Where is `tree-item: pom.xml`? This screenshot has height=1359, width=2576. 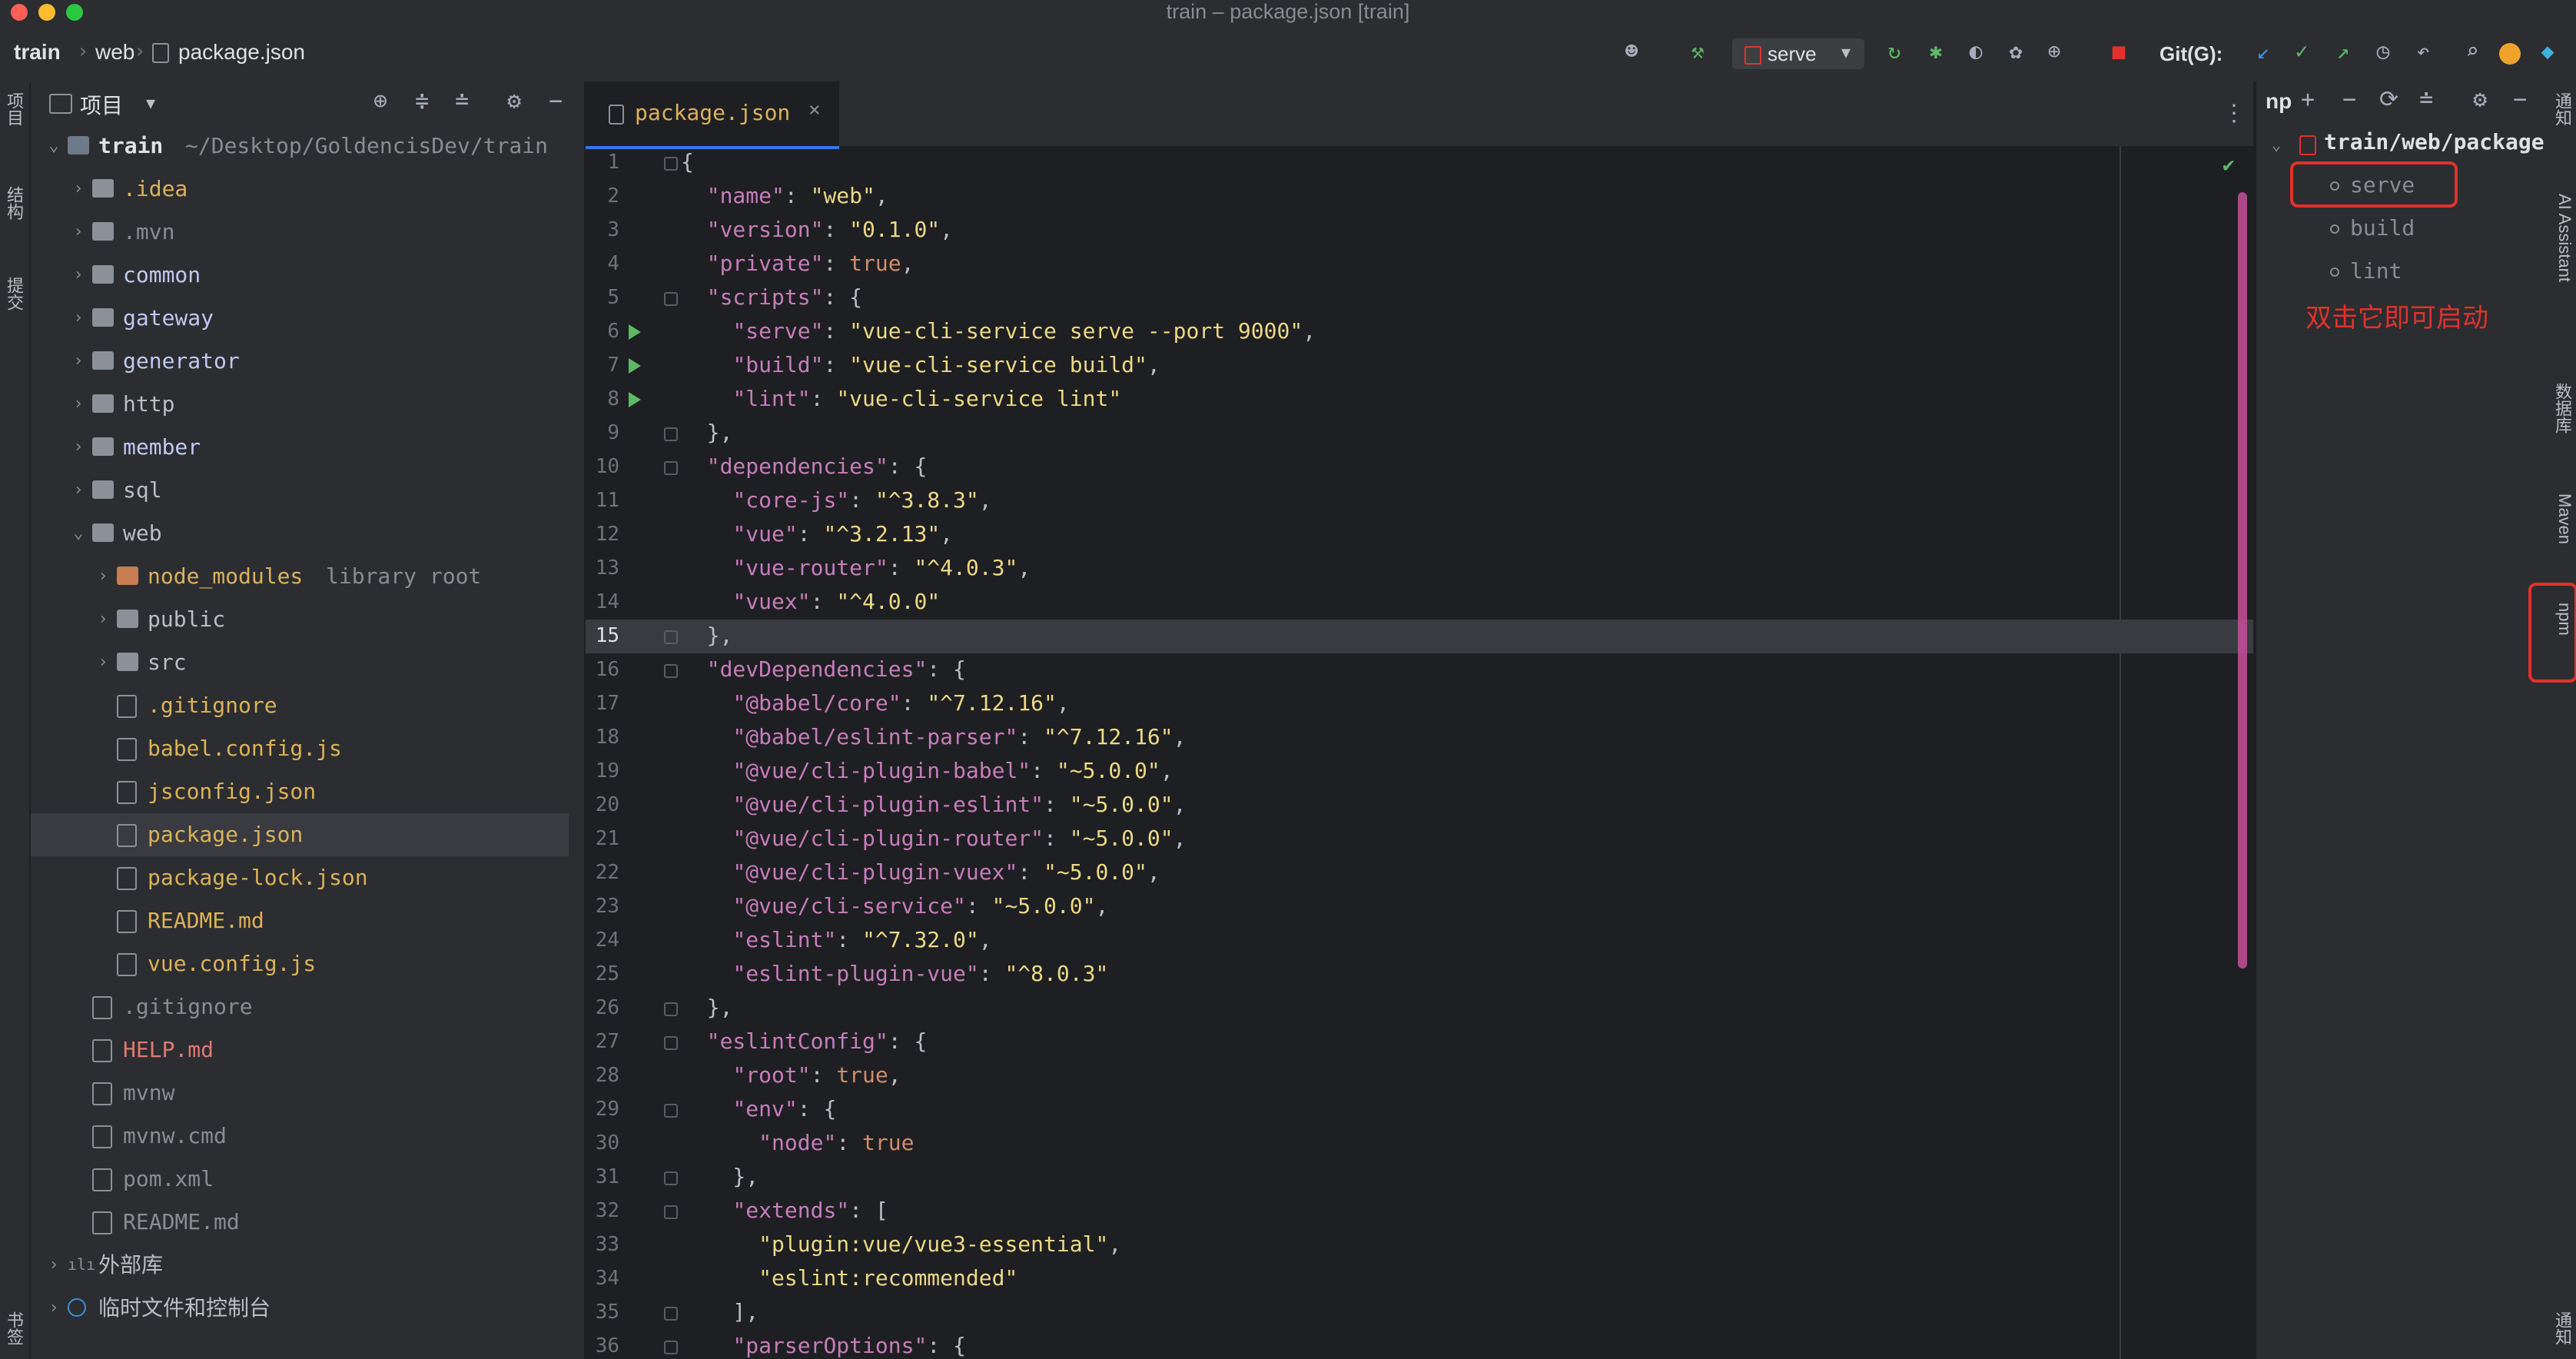 tree-item: pom.xml is located at coordinates (300, 1179).